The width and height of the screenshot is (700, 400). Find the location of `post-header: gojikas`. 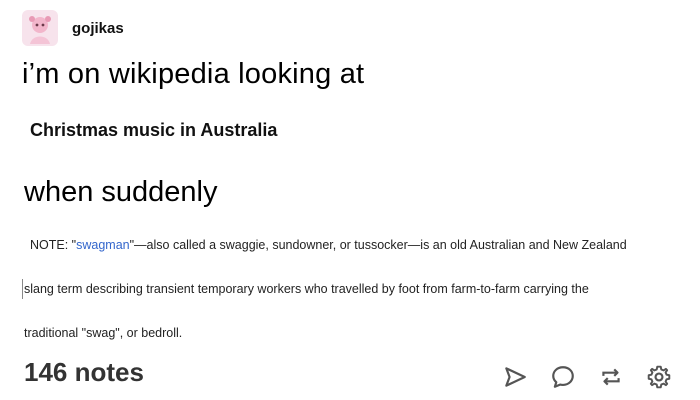

post-header: gojikas is located at coordinates (73, 28).